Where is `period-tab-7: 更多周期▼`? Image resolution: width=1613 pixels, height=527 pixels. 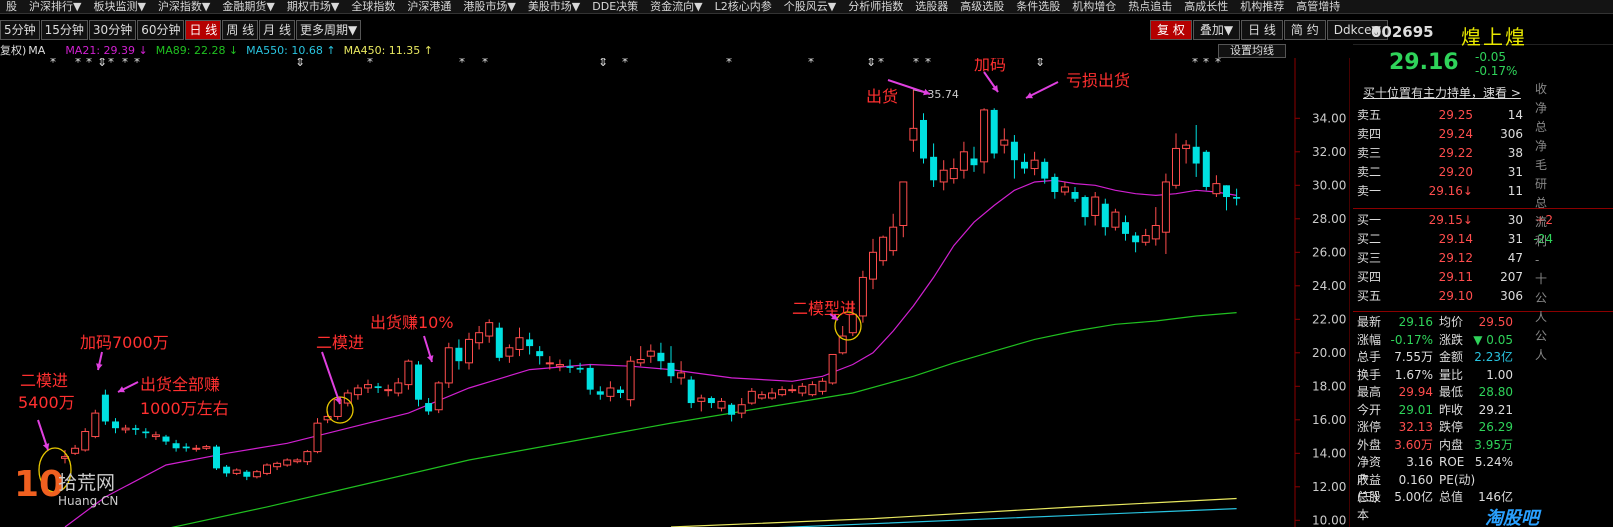 period-tab-7: 更多周期▼ is located at coordinates (328, 30).